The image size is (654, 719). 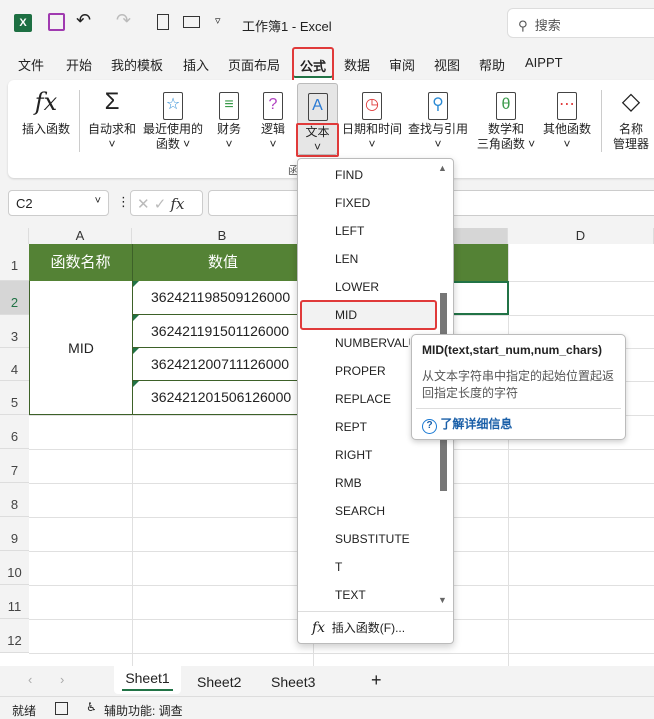 I want to click on scroll-down-icon: ▼, so click(x=442, y=600).